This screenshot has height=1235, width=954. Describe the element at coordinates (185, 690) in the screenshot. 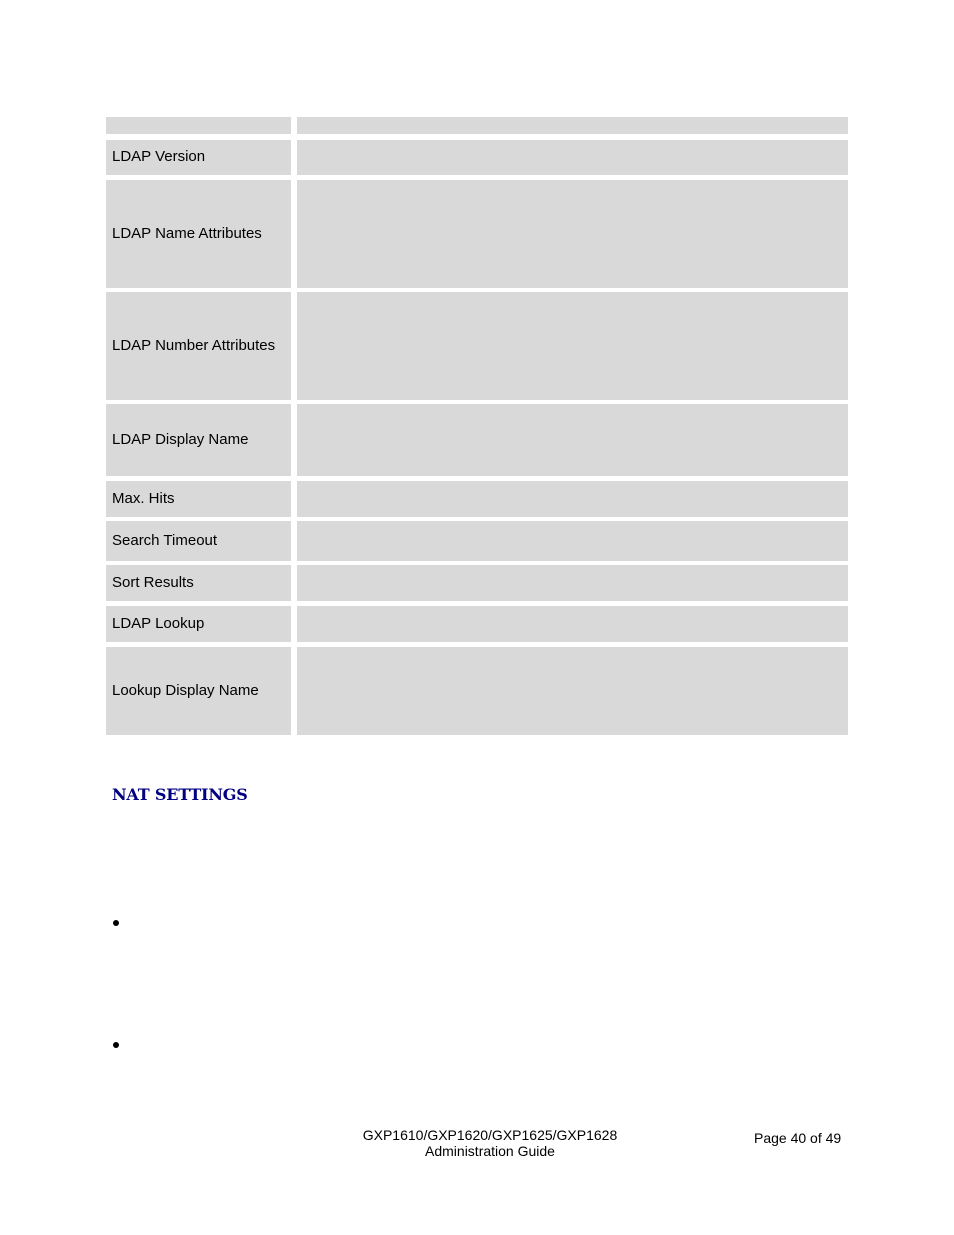

I see `row-label-lookup-display-name: Lookup Display Name` at that location.